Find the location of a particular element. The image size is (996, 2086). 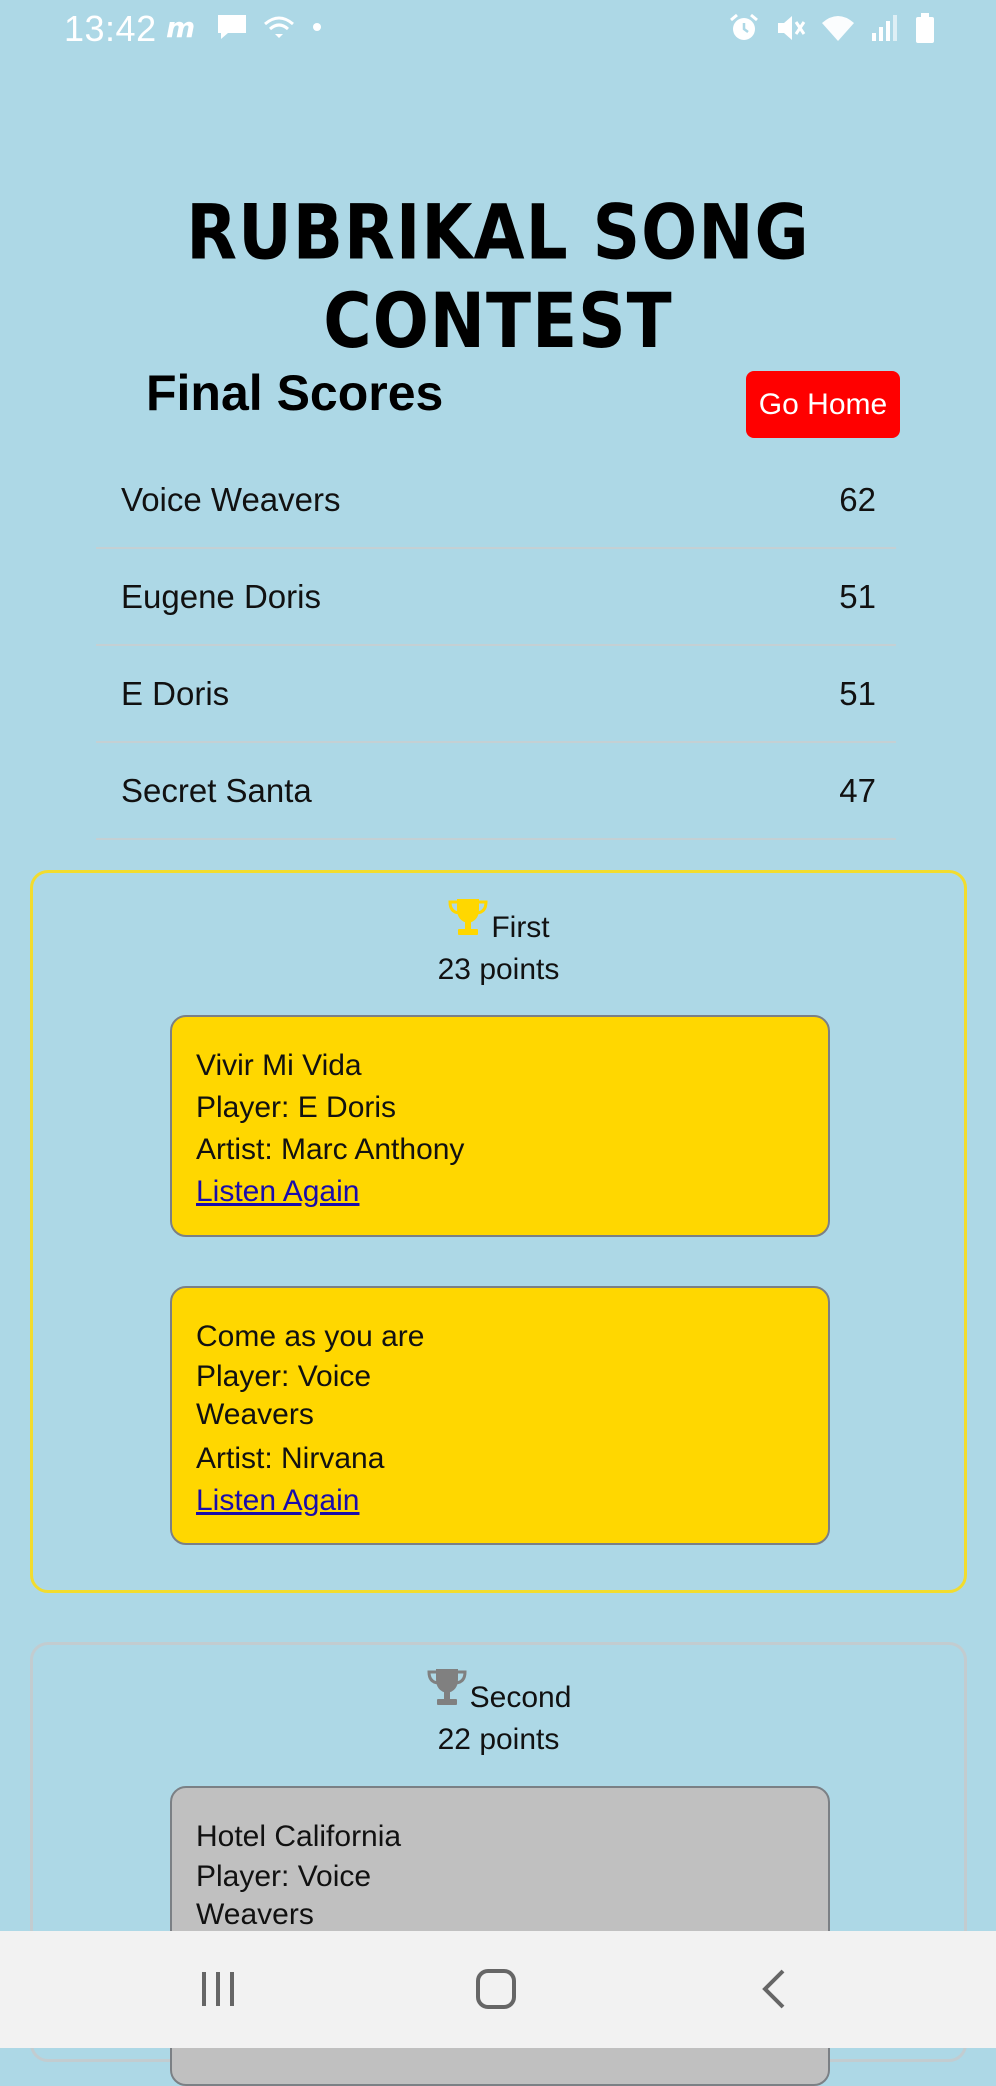

place-points: 23 points is located at coordinates (498, 969).